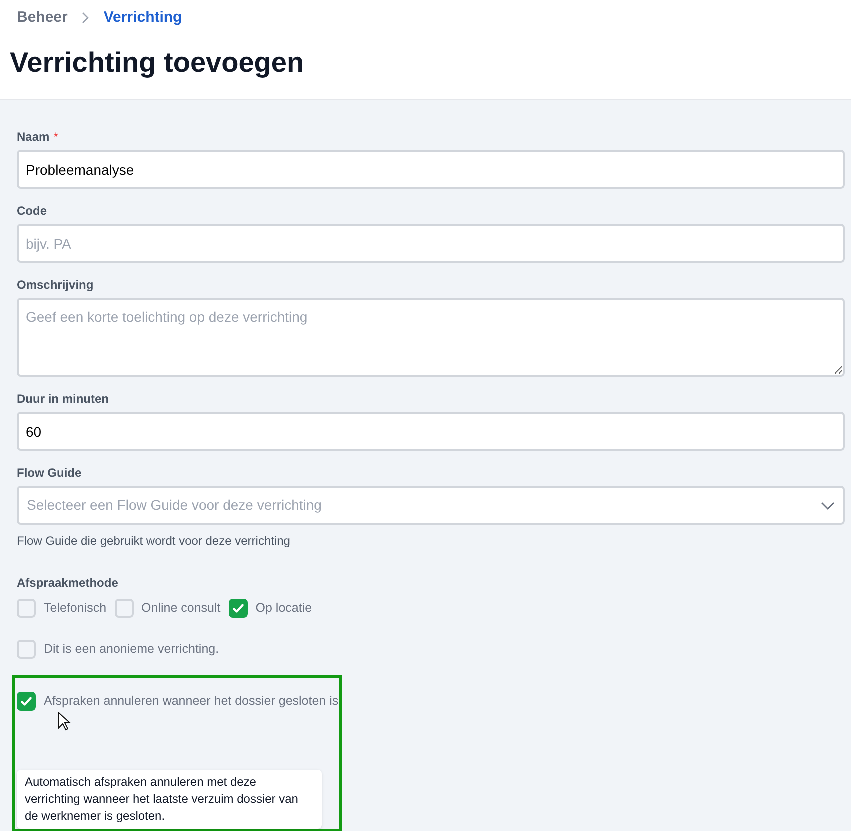 The height and width of the screenshot is (831, 851). Describe the element at coordinates (42, 18) in the screenshot. I see `breadcrumb-link: Beheer` at that location.